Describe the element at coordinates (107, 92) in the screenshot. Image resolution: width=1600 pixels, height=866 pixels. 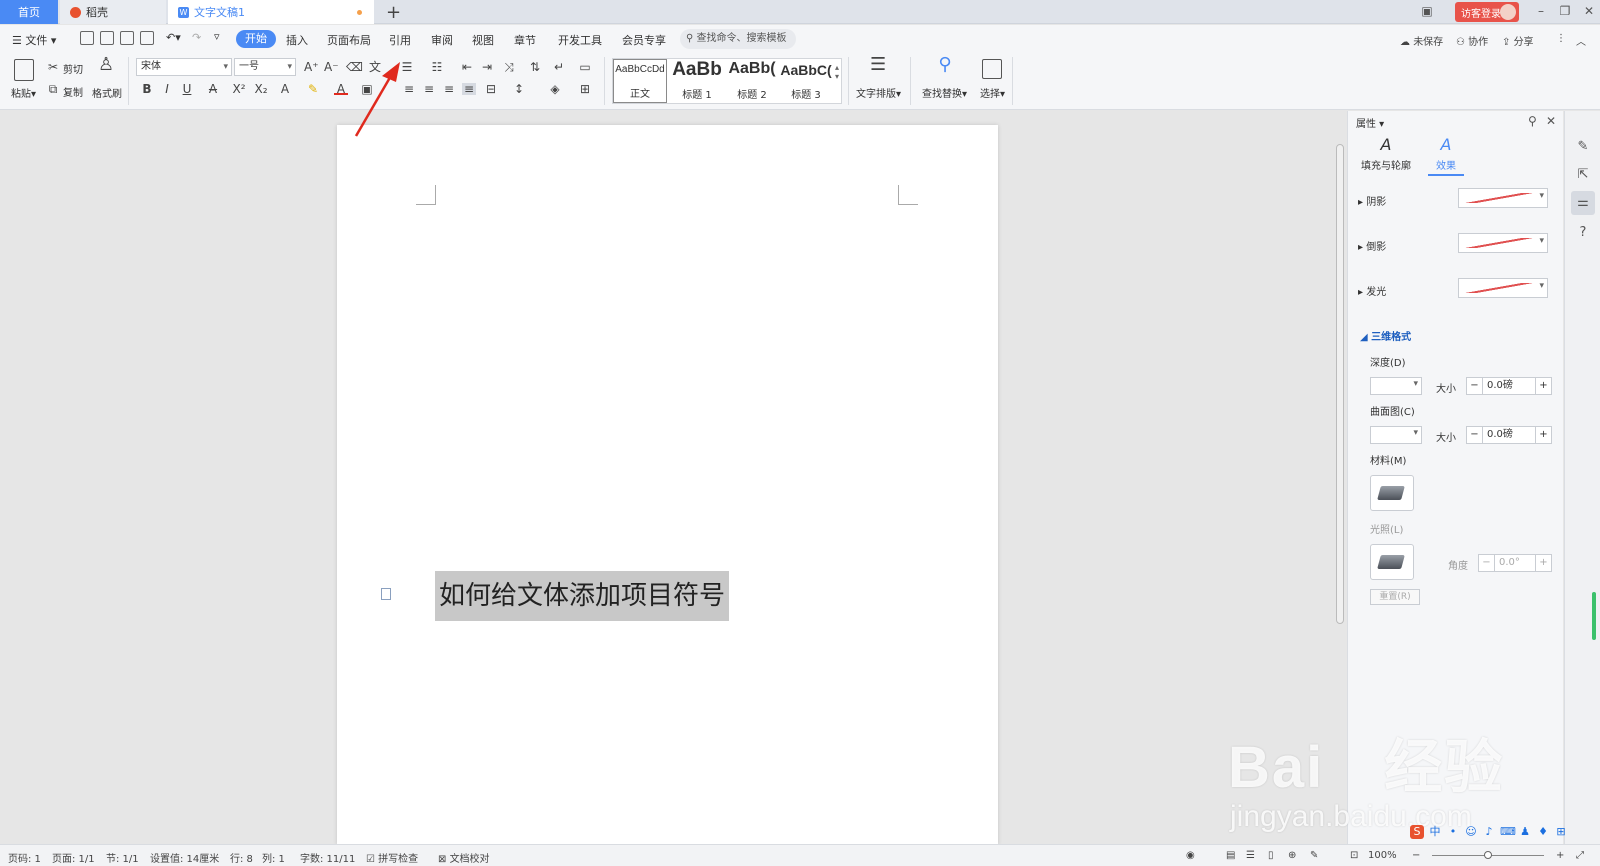
I see `format-painter-button: 格式刷` at that location.